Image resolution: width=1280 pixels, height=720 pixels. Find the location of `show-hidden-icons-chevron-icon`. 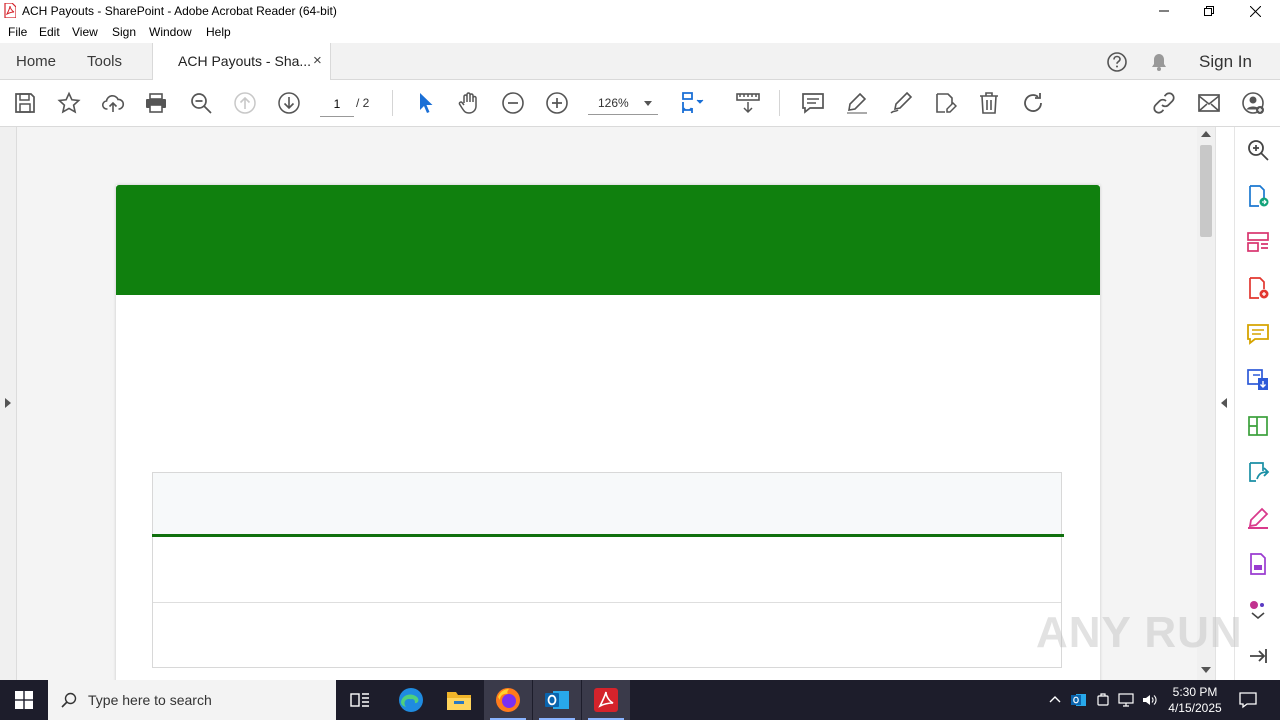

show-hidden-icons-chevron-icon is located at coordinates (1055, 700).